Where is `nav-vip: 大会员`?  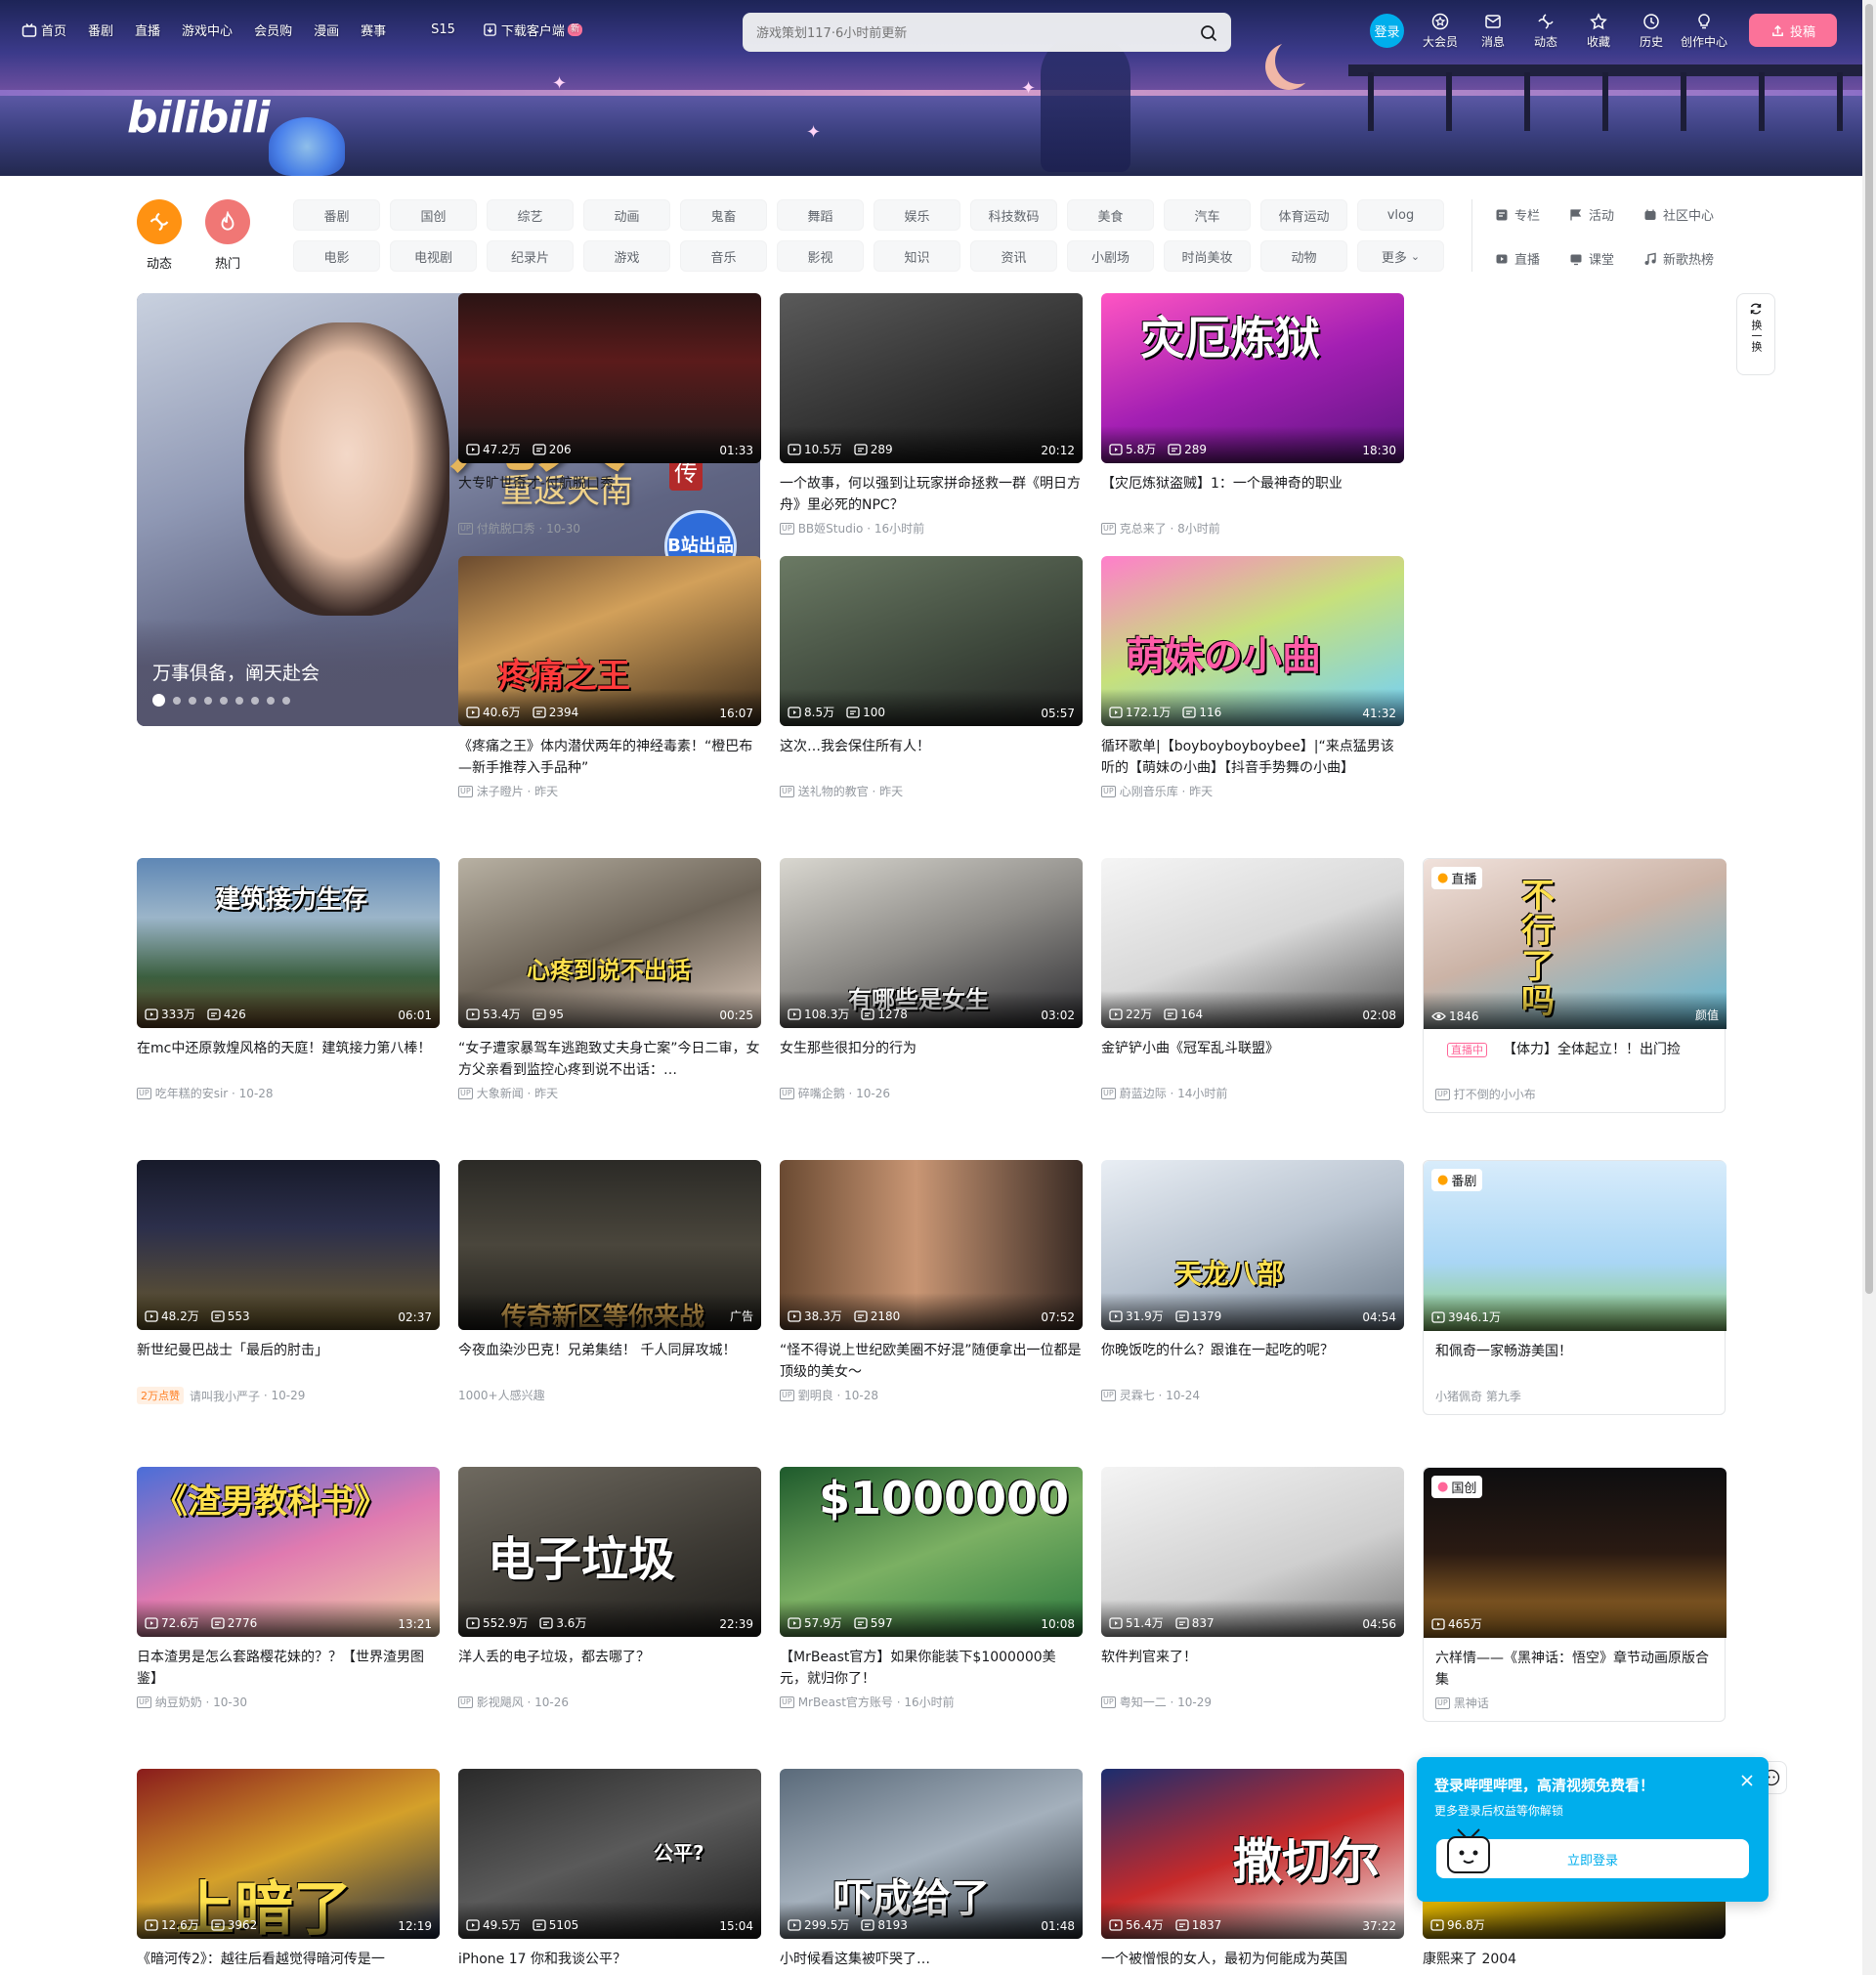
nav-vip: 大会员 is located at coordinates (1441, 31).